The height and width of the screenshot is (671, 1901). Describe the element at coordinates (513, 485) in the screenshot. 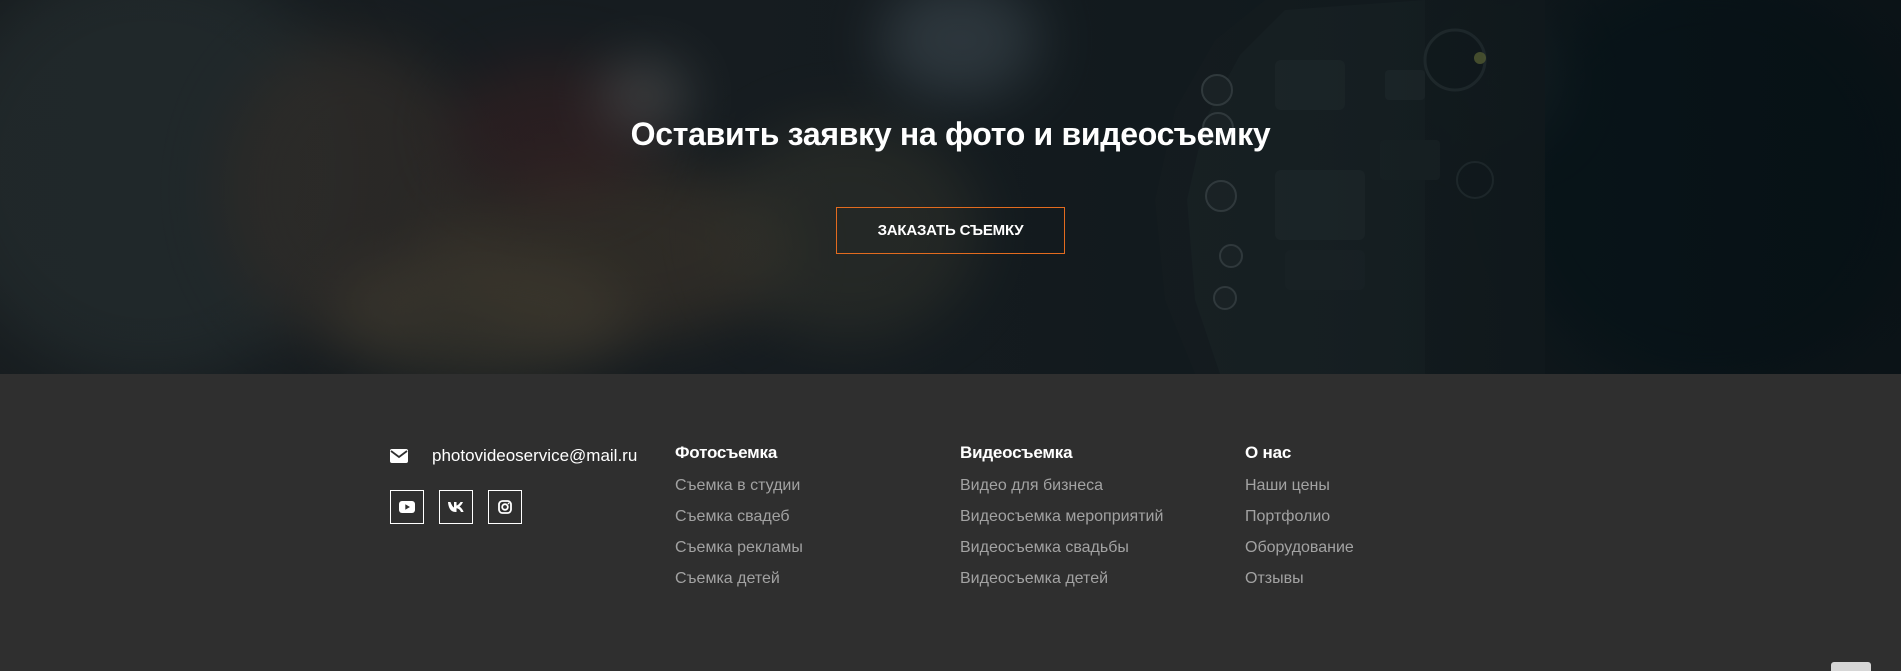

I see `contact-block: photovideoservice@mail.ru` at that location.